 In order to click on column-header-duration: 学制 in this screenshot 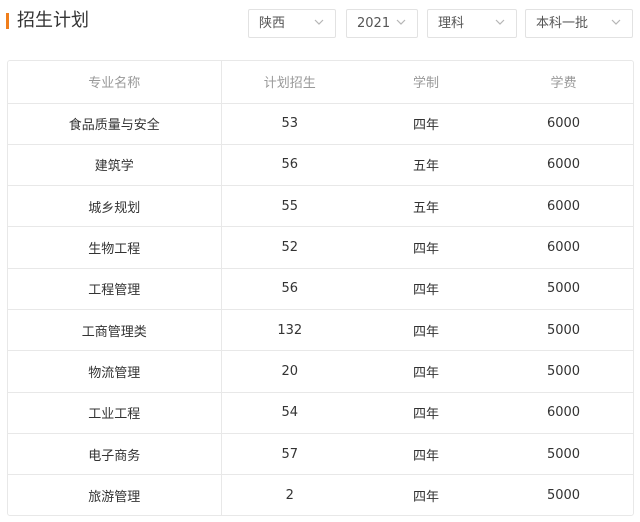, I will do `click(426, 82)`.